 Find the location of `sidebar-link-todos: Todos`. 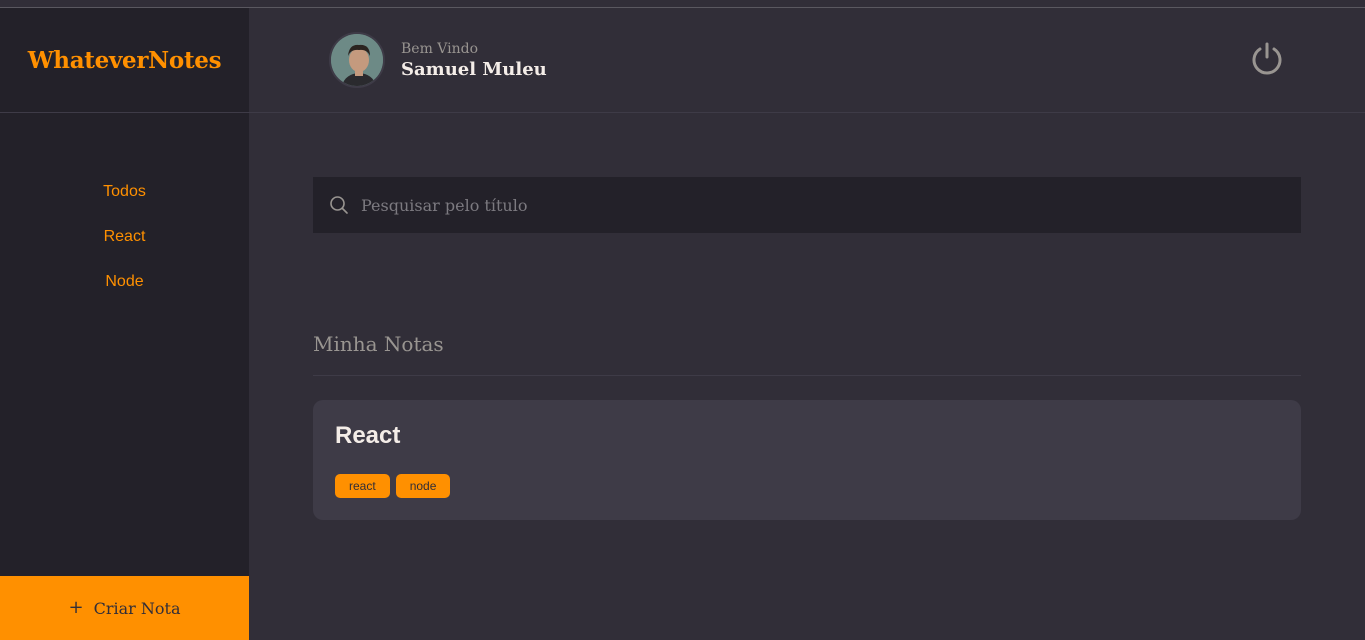

sidebar-link-todos: Todos is located at coordinates (124, 191).